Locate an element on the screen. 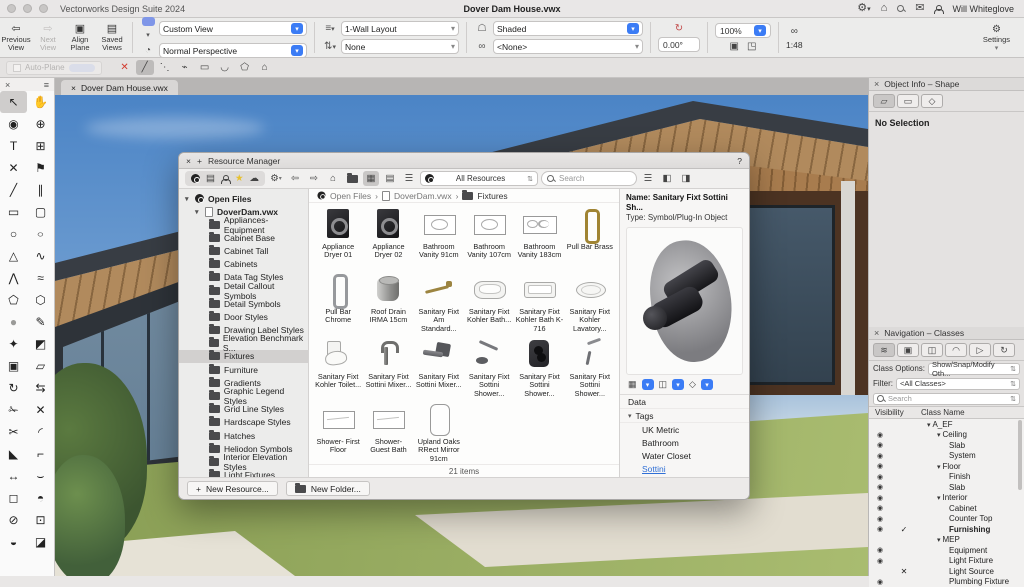  tool-button: ≈ is located at coordinates (40, 278).